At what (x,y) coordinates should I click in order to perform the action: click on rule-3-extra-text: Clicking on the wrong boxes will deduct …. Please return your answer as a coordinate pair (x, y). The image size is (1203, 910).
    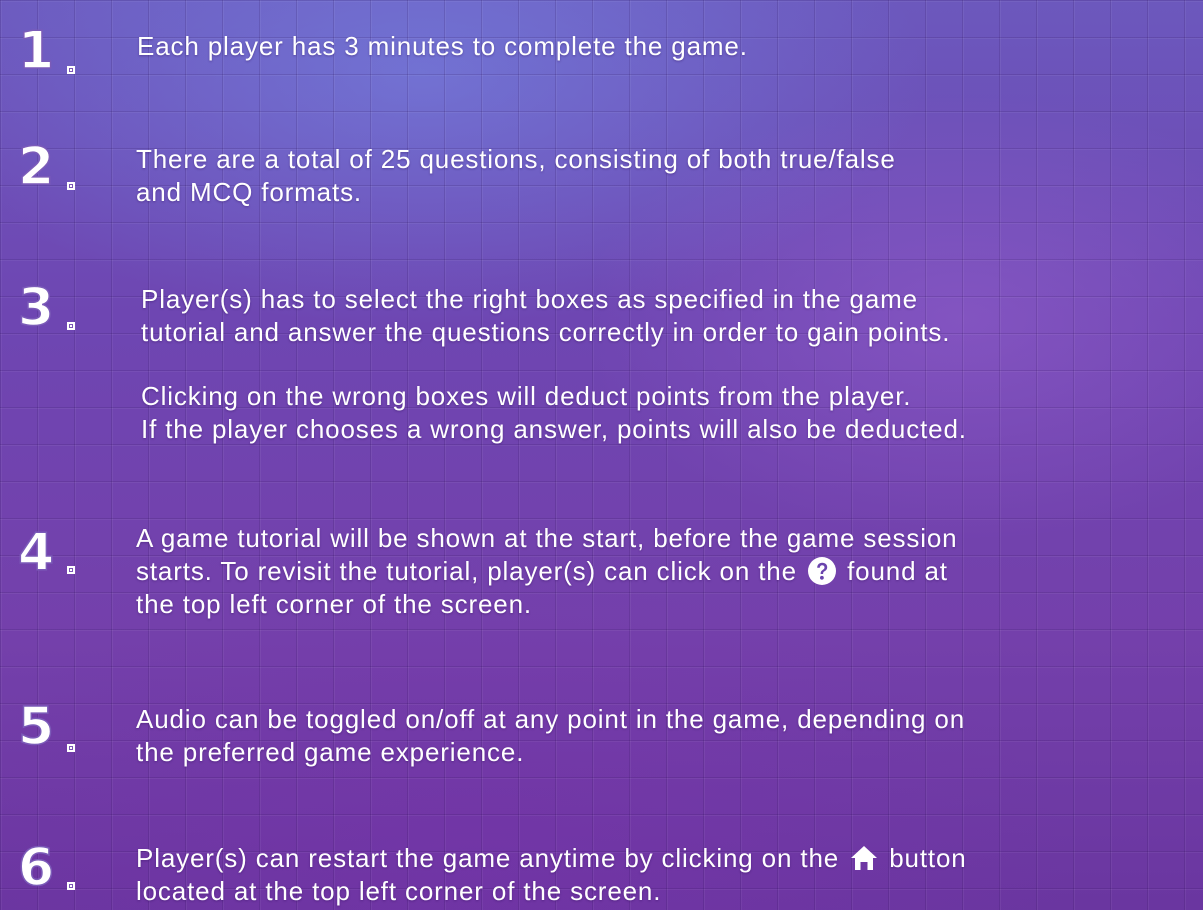
    Looking at the image, I should click on (554, 413).